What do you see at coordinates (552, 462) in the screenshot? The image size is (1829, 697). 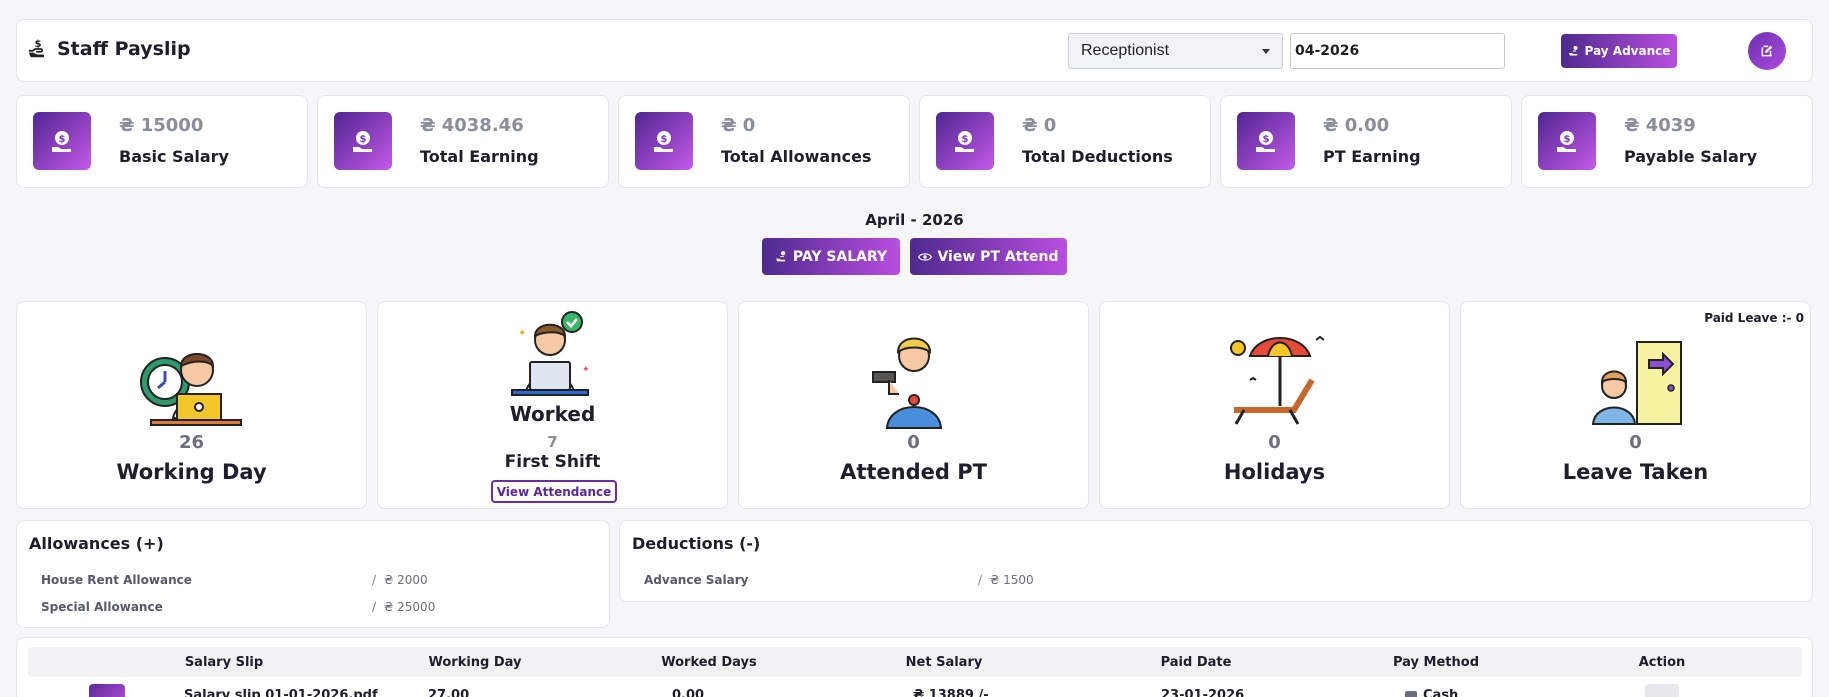 I see `shift-label: First Shift` at bounding box center [552, 462].